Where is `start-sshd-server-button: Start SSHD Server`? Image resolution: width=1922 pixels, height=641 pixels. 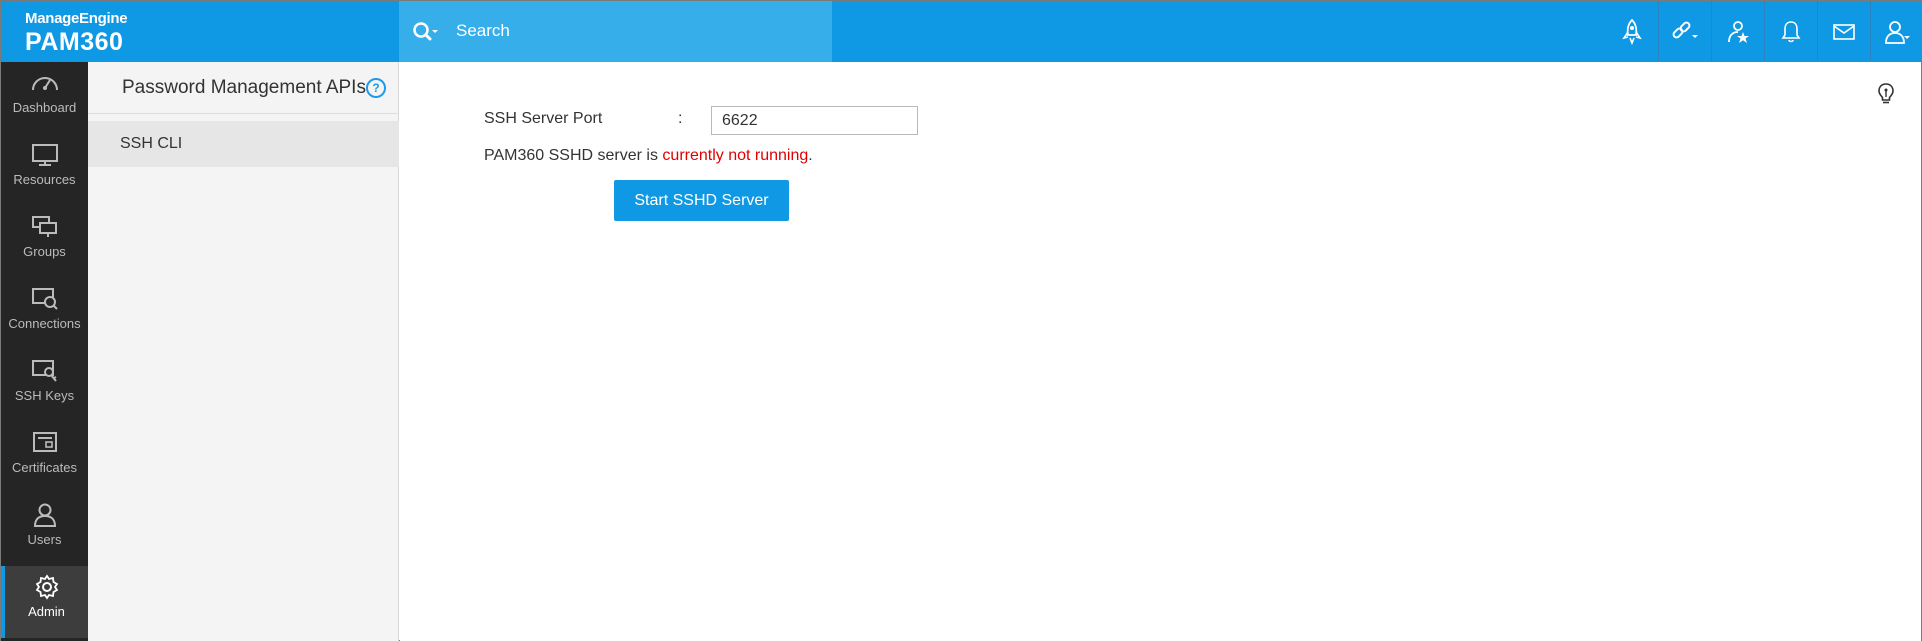
start-sshd-server-button: Start SSHD Server is located at coordinates (701, 200).